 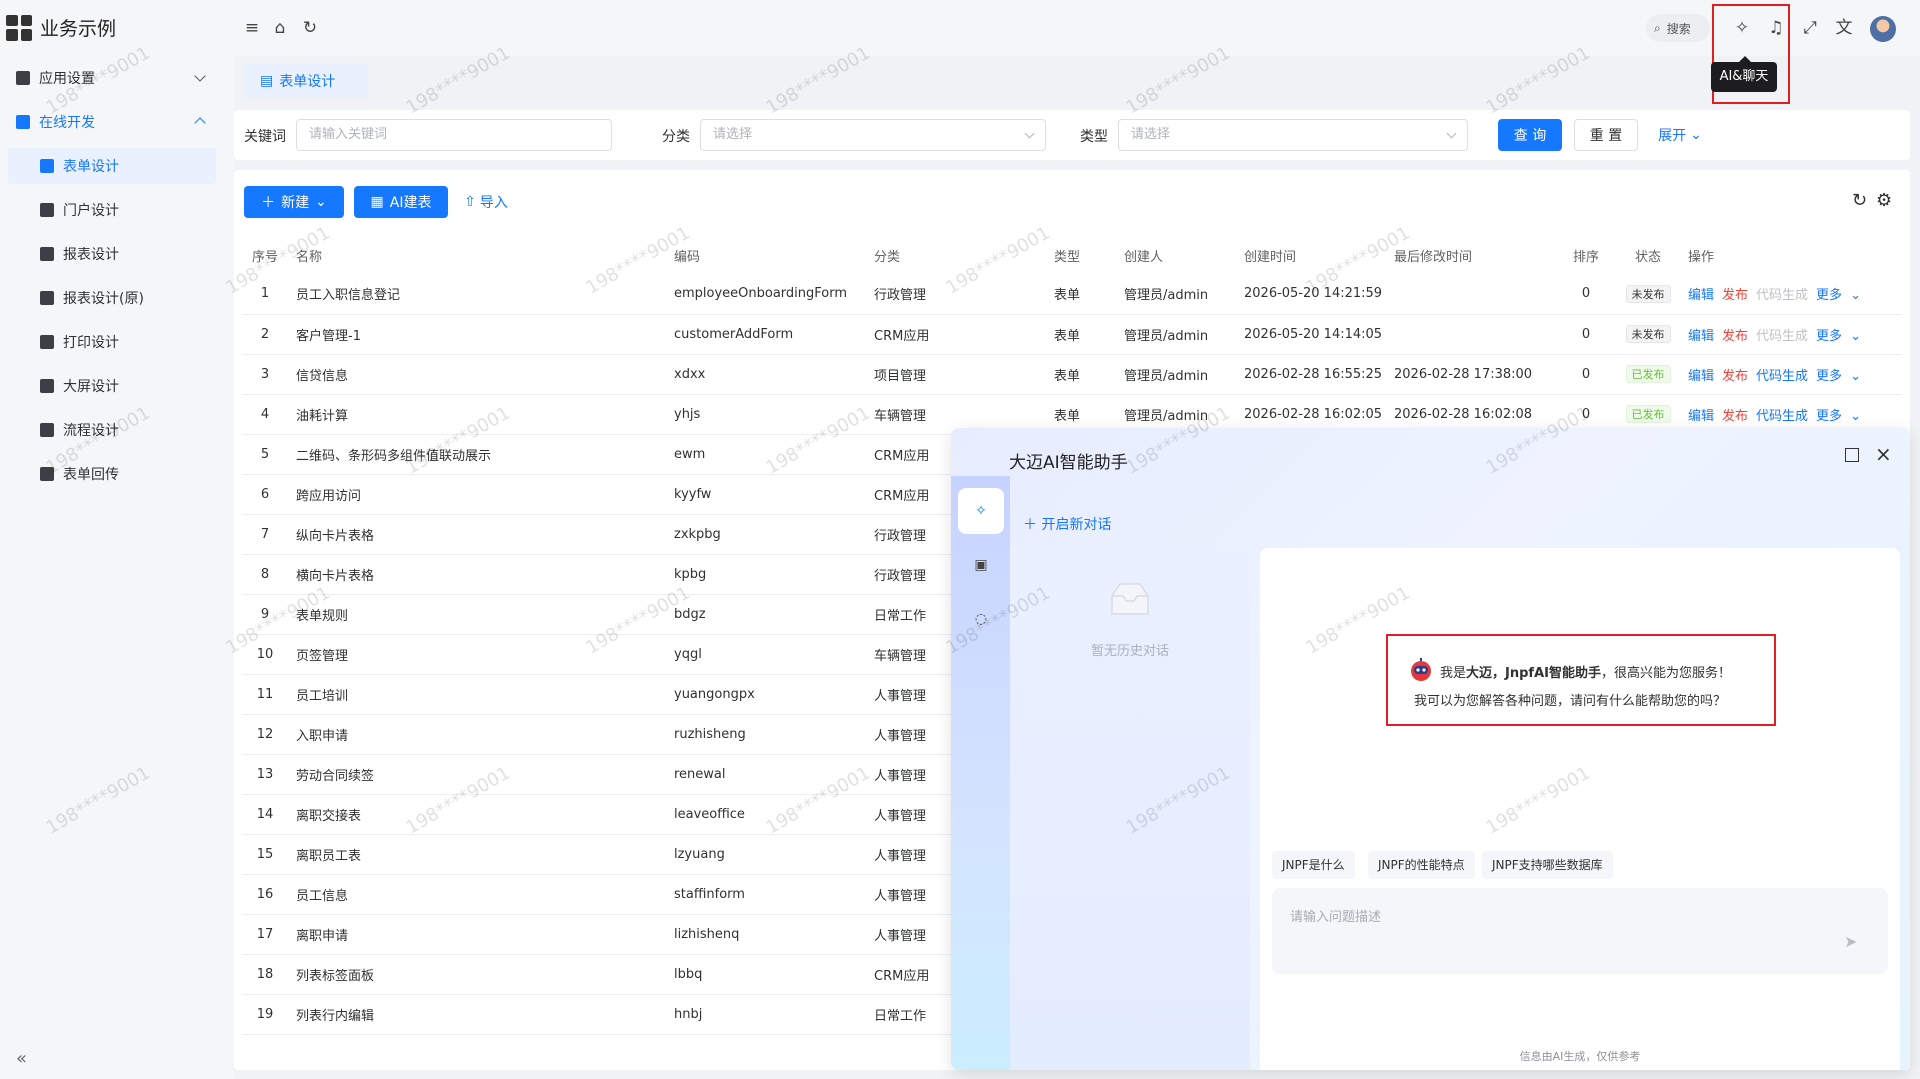 I want to click on ai-build-button: ▦ AI建表, so click(x=401, y=202).